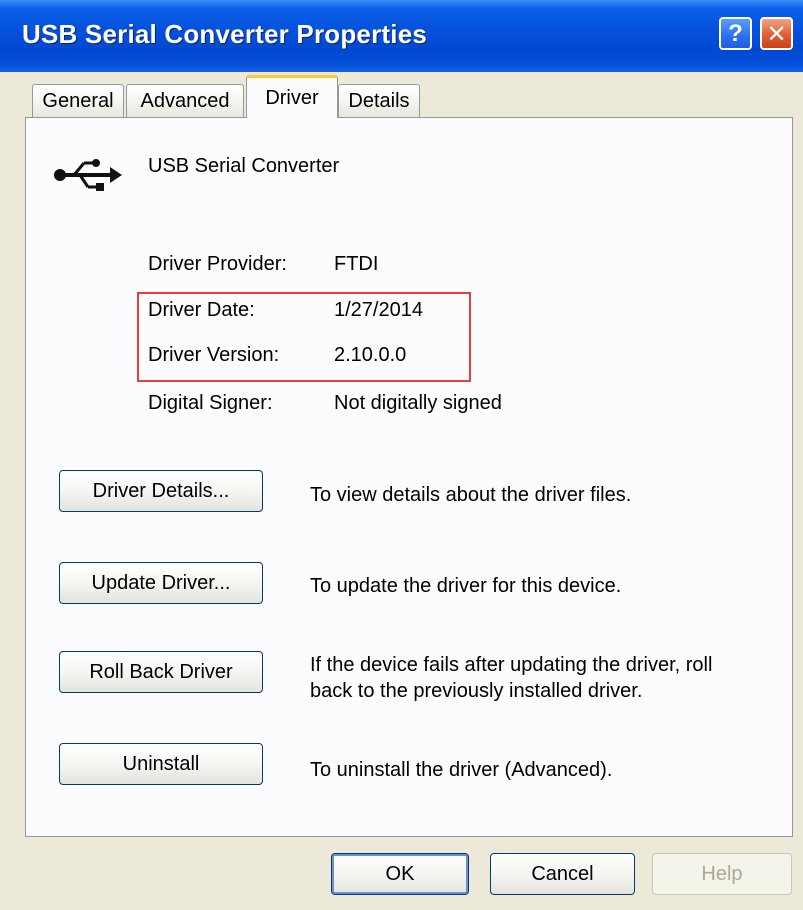  Describe the element at coordinates (88, 175) in the screenshot. I see `usb-icon` at that location.